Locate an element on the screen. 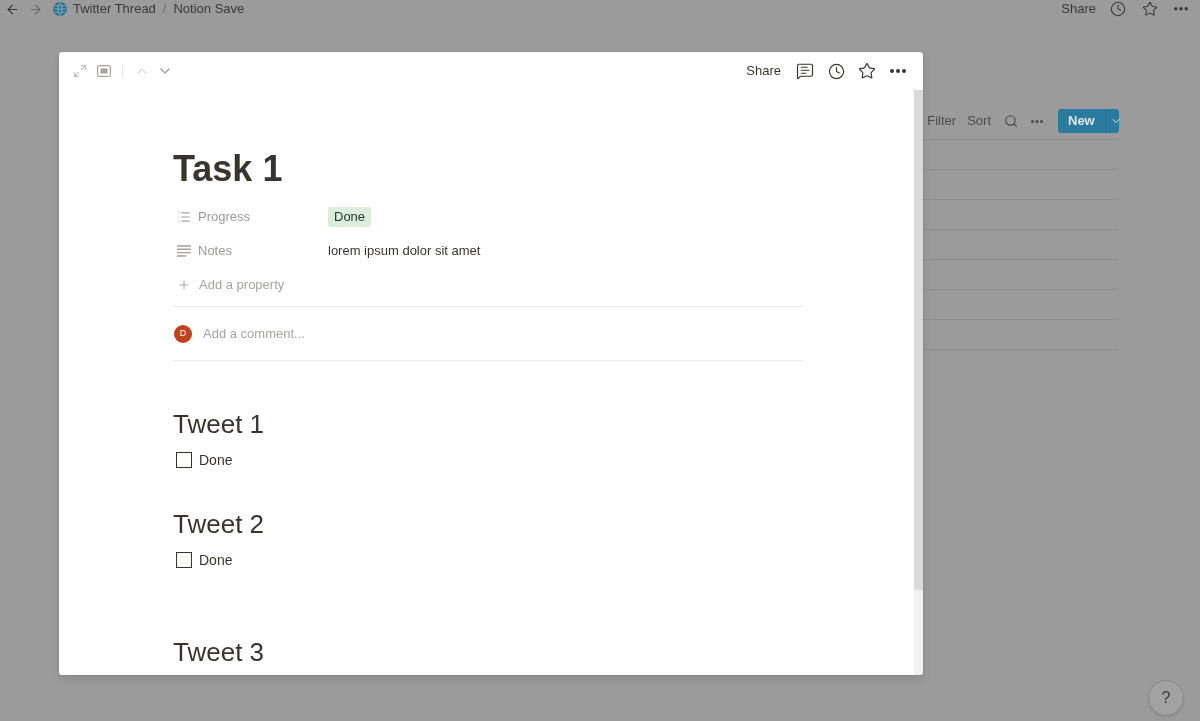 Image resolution: width=1200 pixels, height=721 pixels. property-label: Notes is located at coordinates (215, 251).